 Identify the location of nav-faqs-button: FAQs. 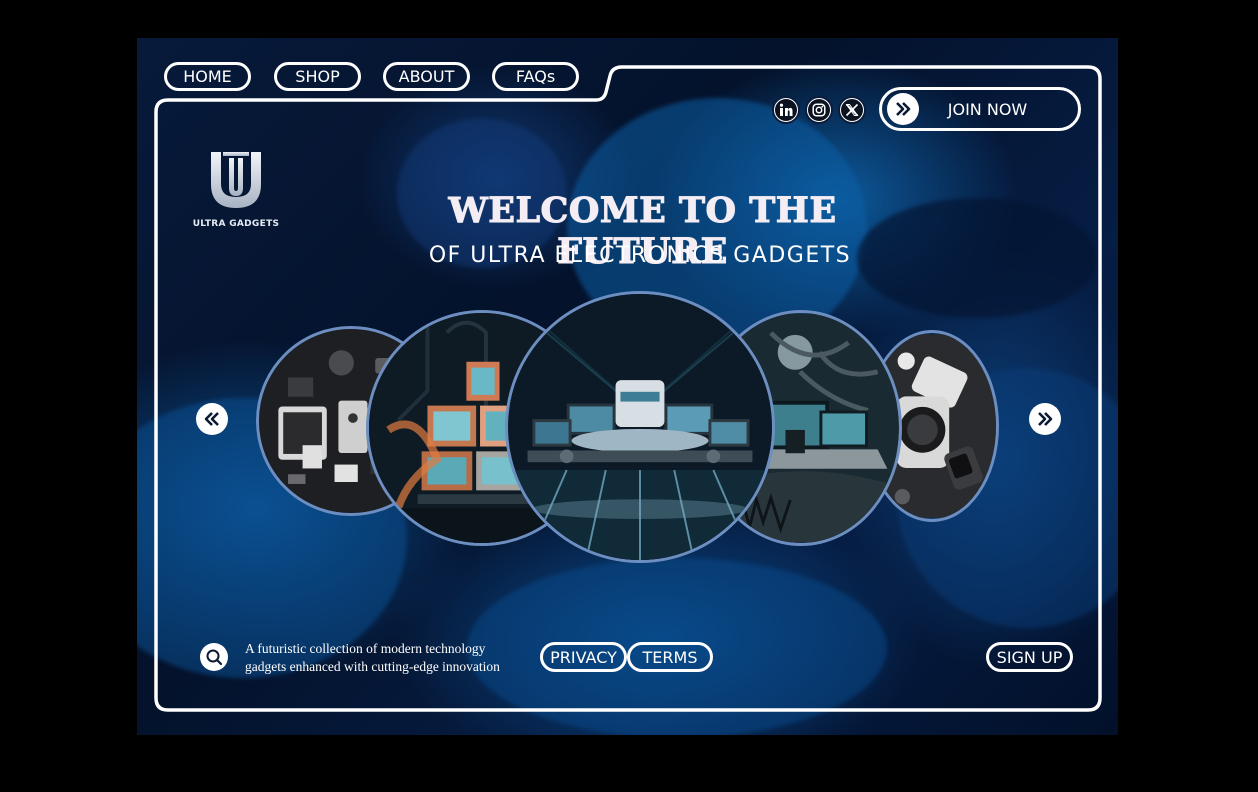
(535, 76).